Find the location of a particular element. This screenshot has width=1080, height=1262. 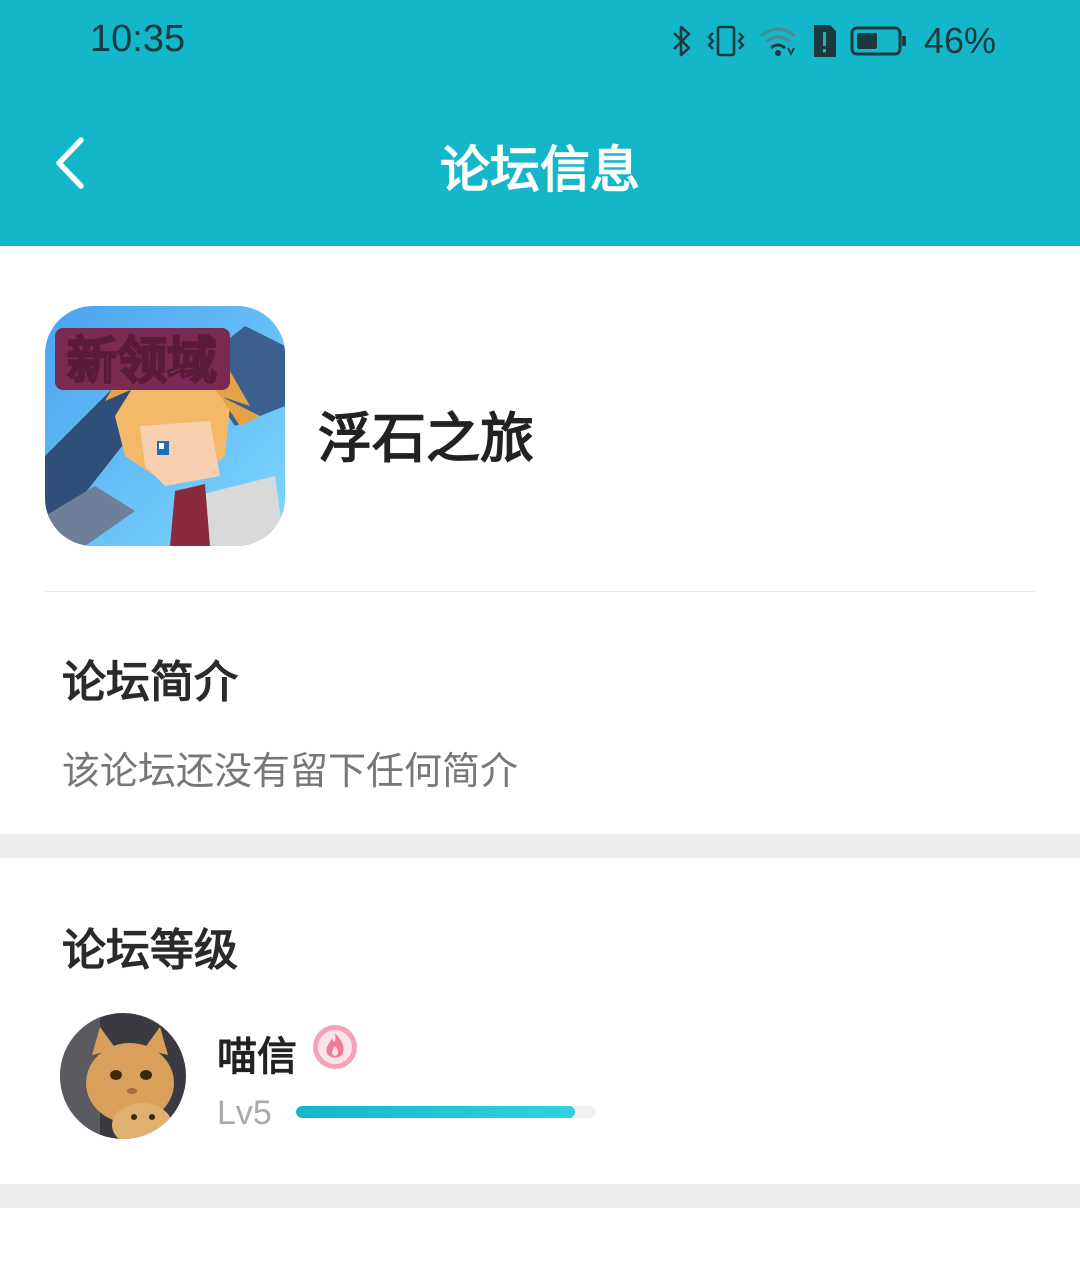

battery-percent: 46% is located at coordinates (959, 40).